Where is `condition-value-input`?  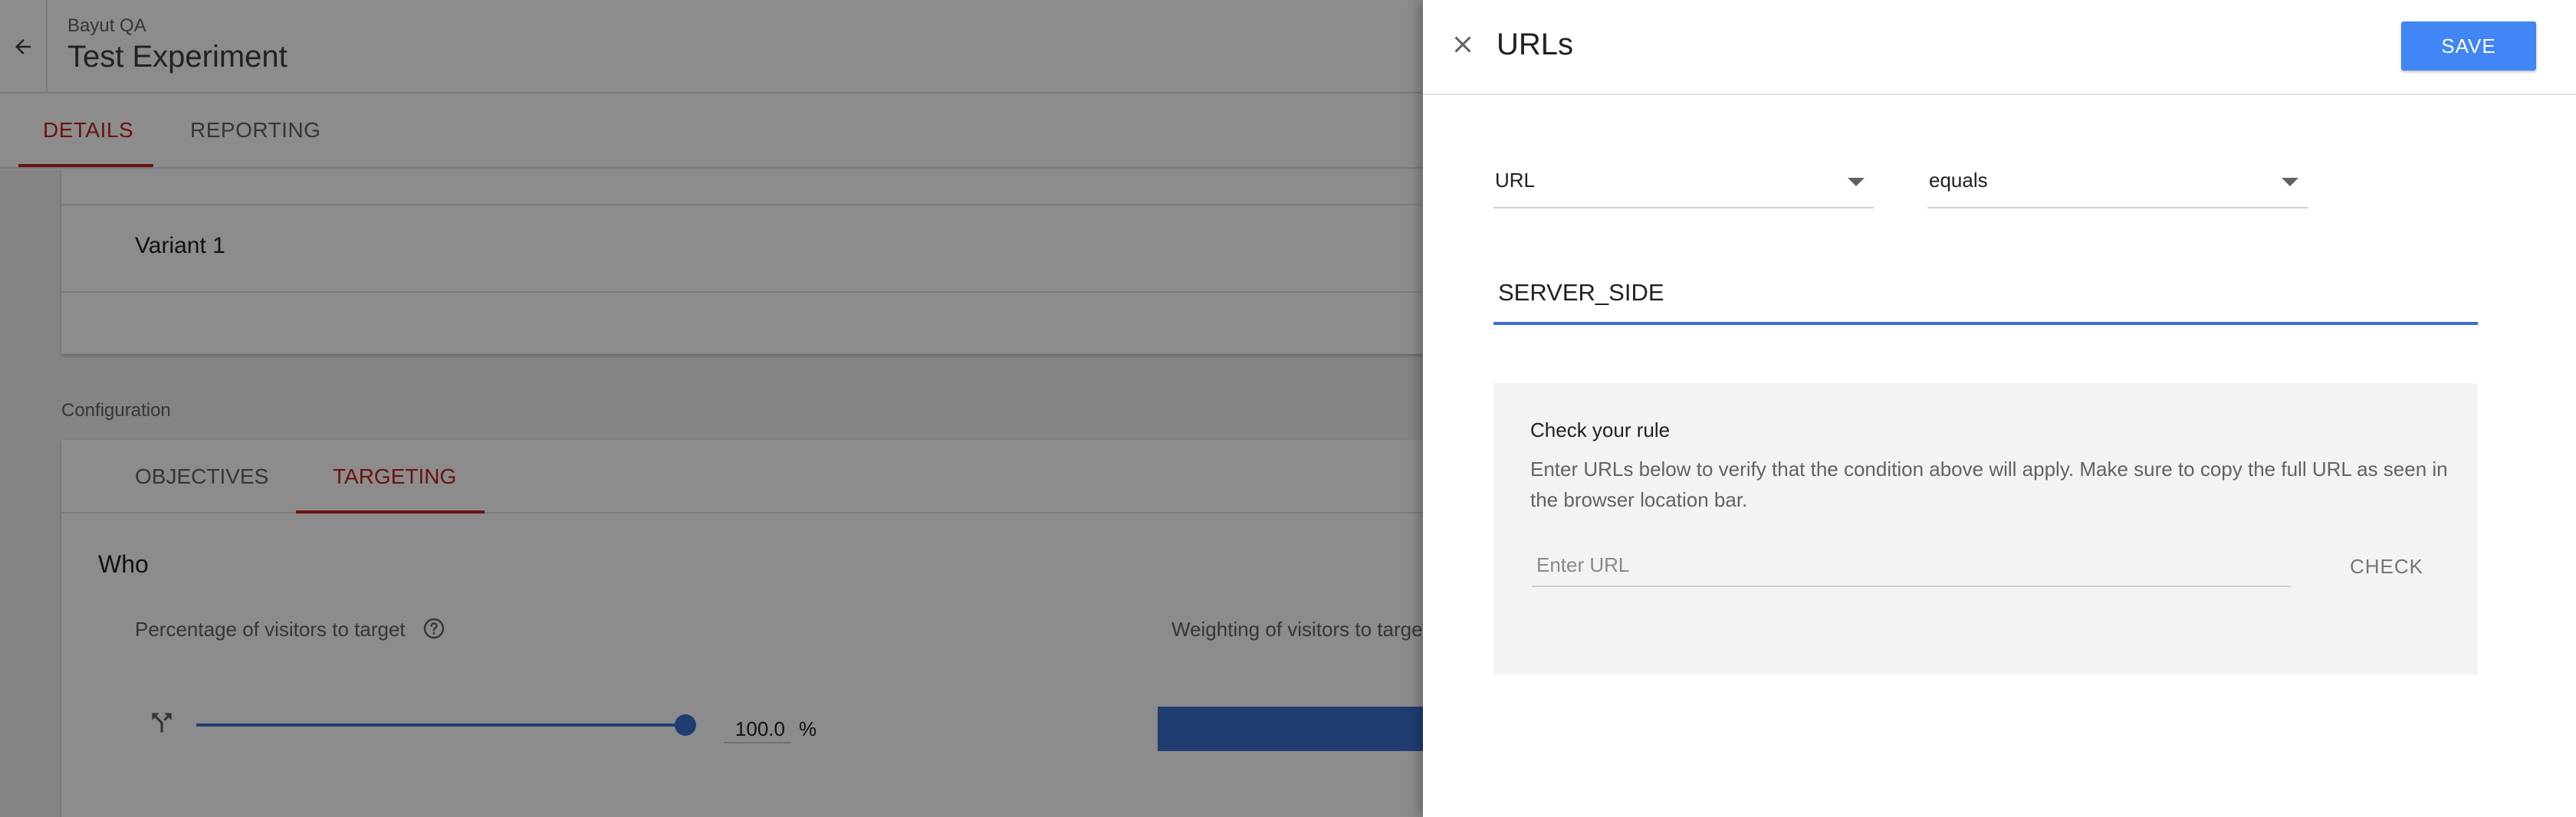 condition-value-input is located at coordinates (1985, 293).